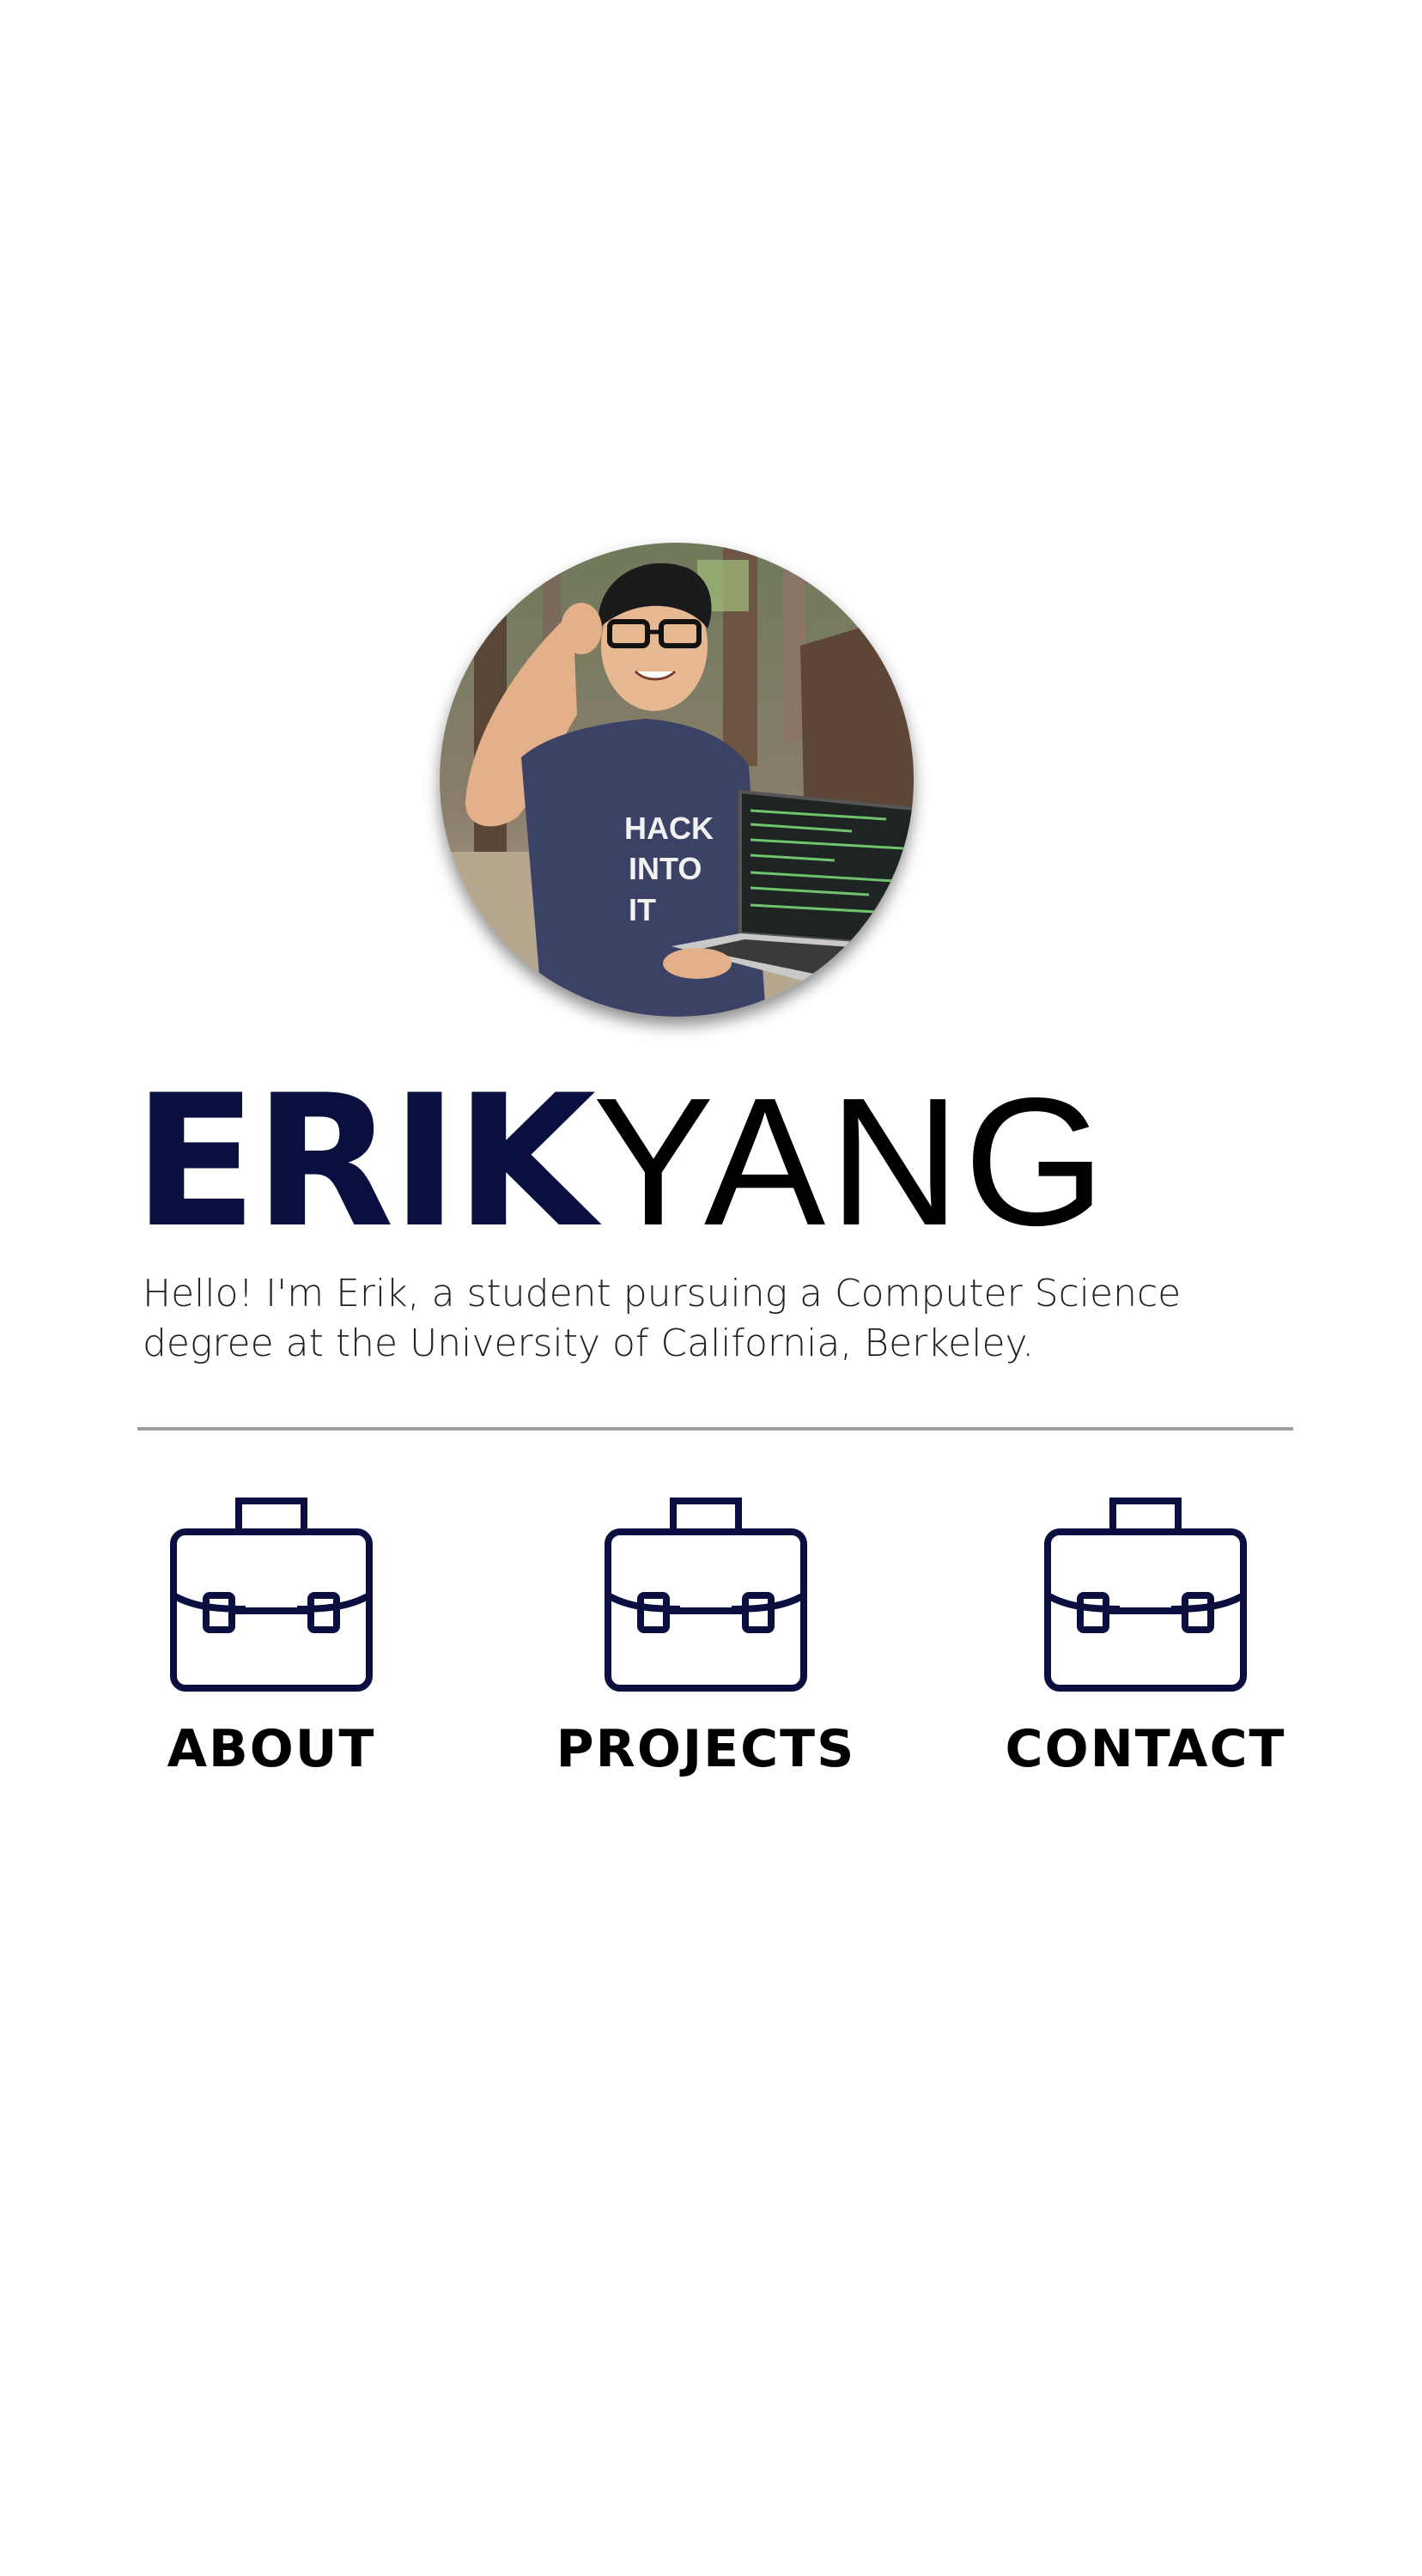  What do you see at coordinates (706, 1749) in the screenshot?
I see `nav-projects-label: PROJECTS` at bounding box center [706, 1749].